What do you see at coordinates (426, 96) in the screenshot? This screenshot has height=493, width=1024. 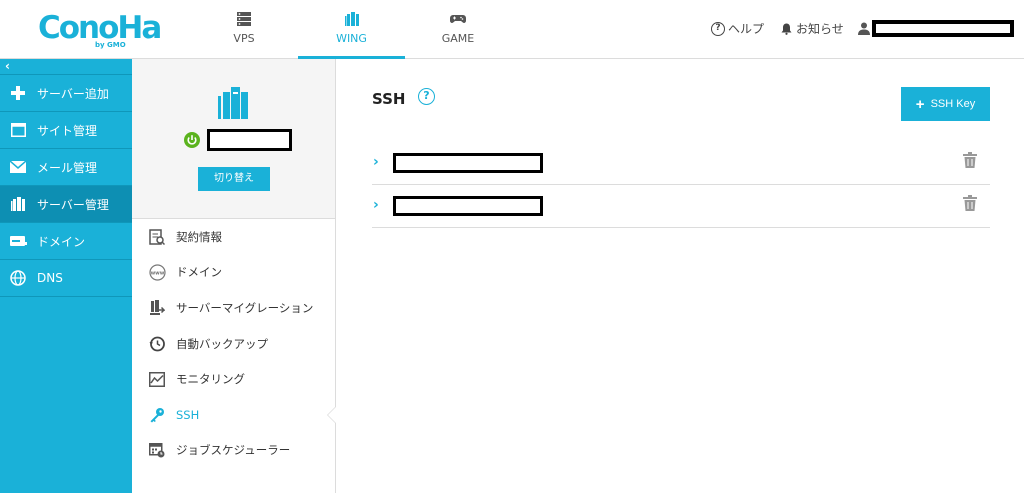 I see `help-circle-icon: ?` at bounding box center [426, 96].